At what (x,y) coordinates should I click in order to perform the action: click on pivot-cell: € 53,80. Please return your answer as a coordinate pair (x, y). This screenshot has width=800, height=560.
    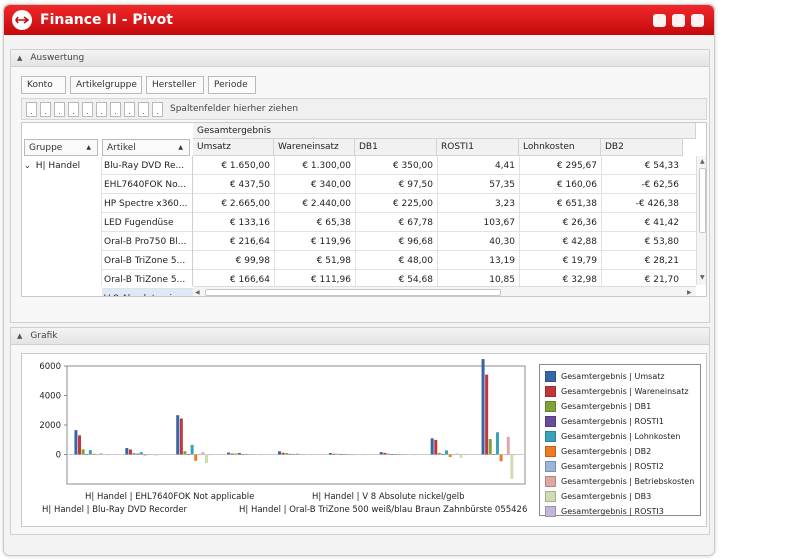
    Looking at the image, I should click on (642, 241).